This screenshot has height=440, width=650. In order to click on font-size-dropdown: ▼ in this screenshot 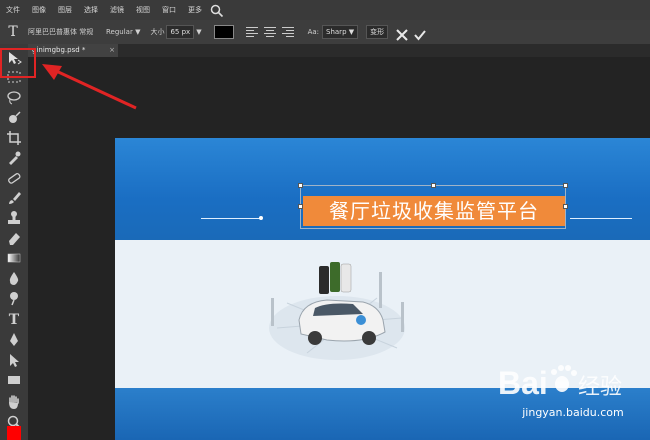, I will do `click(198, 32)`.